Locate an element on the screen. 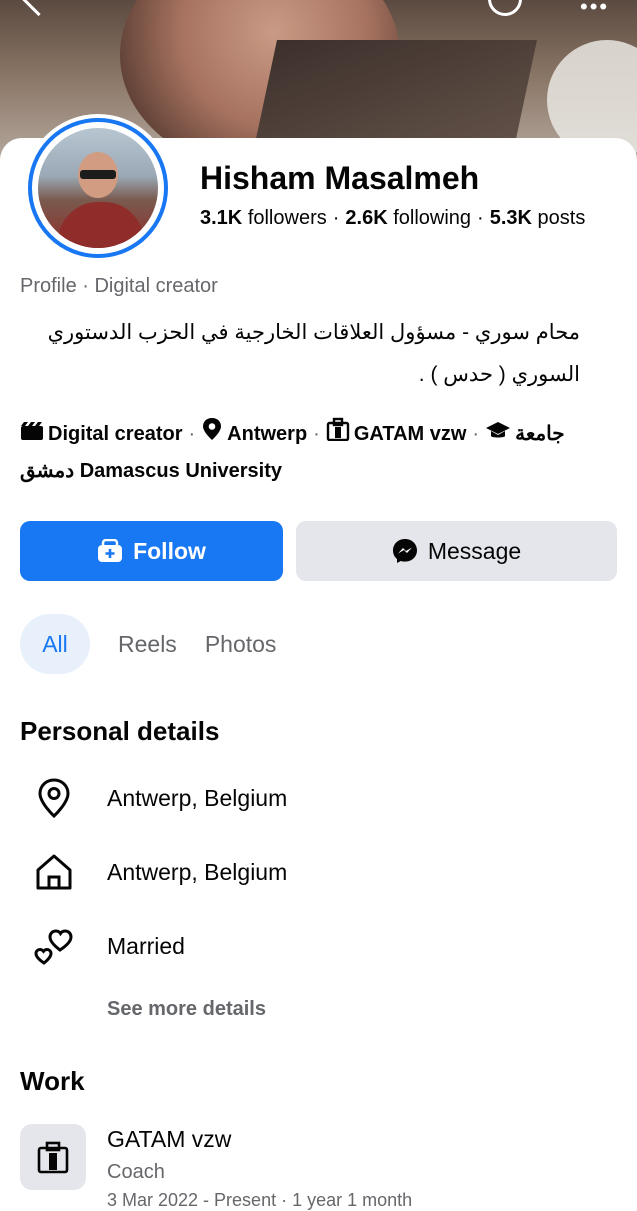 The image size is (637, 1211). avatar is located at coordinates (98, 188).